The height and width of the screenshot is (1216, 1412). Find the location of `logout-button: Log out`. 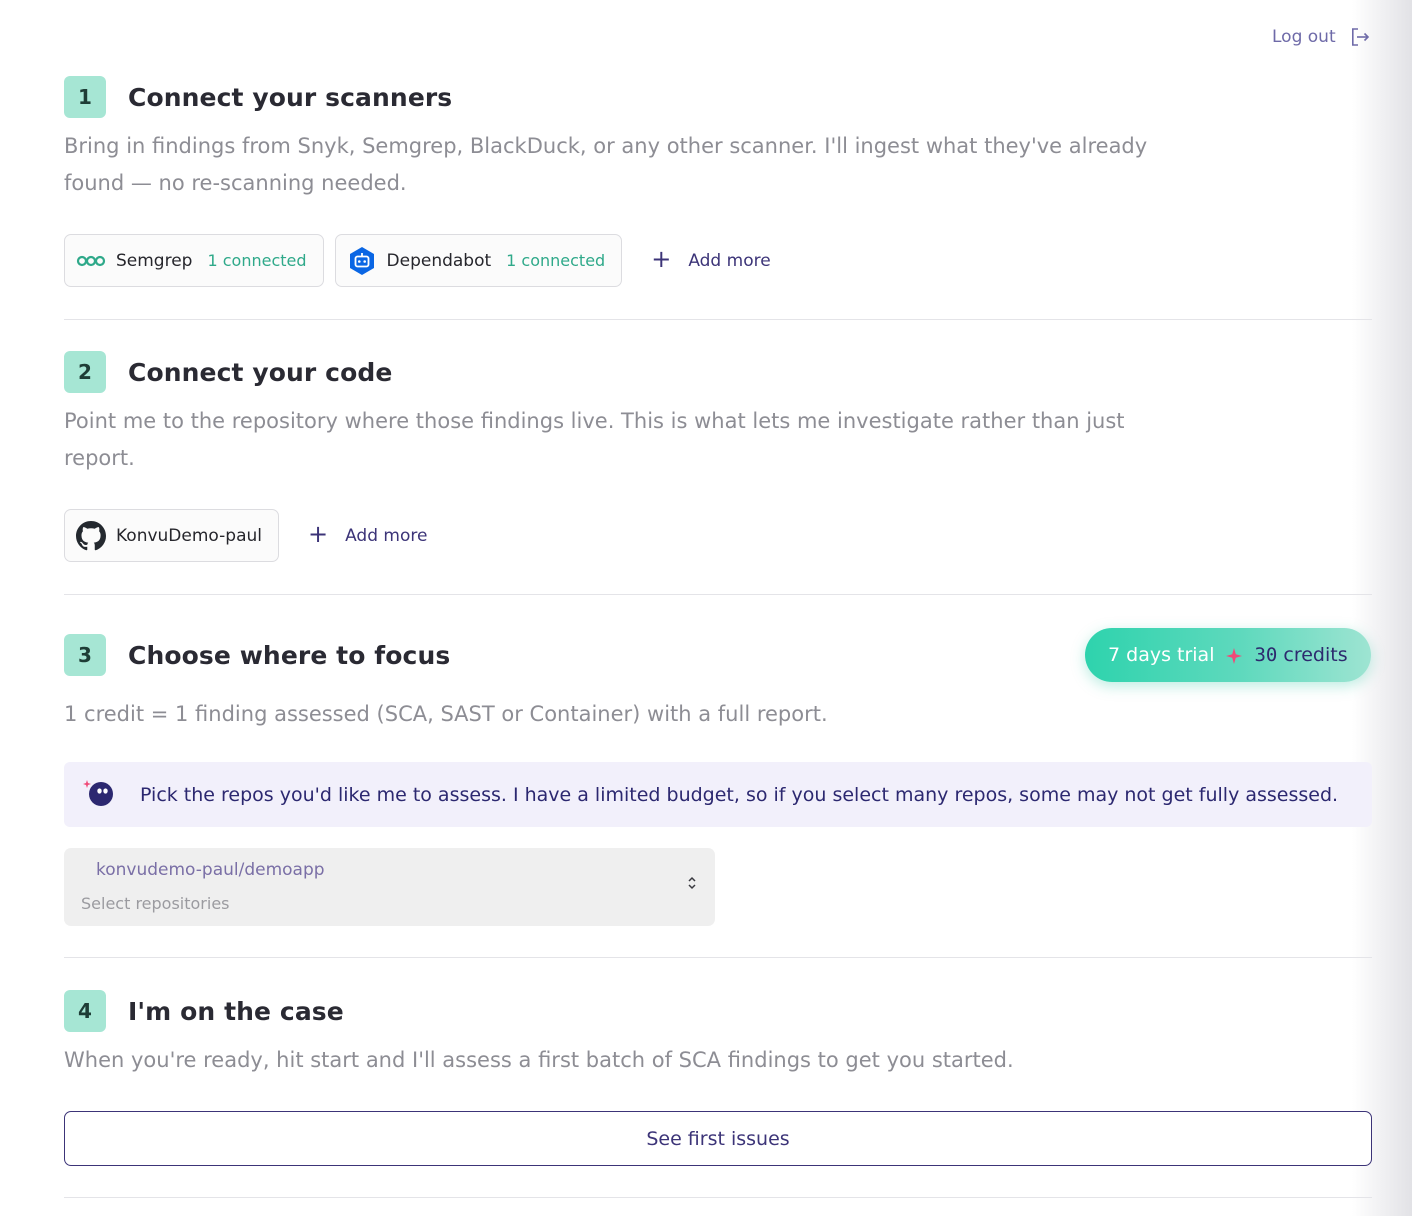

logout-button: Log out is located at coordinates (1321, 37).